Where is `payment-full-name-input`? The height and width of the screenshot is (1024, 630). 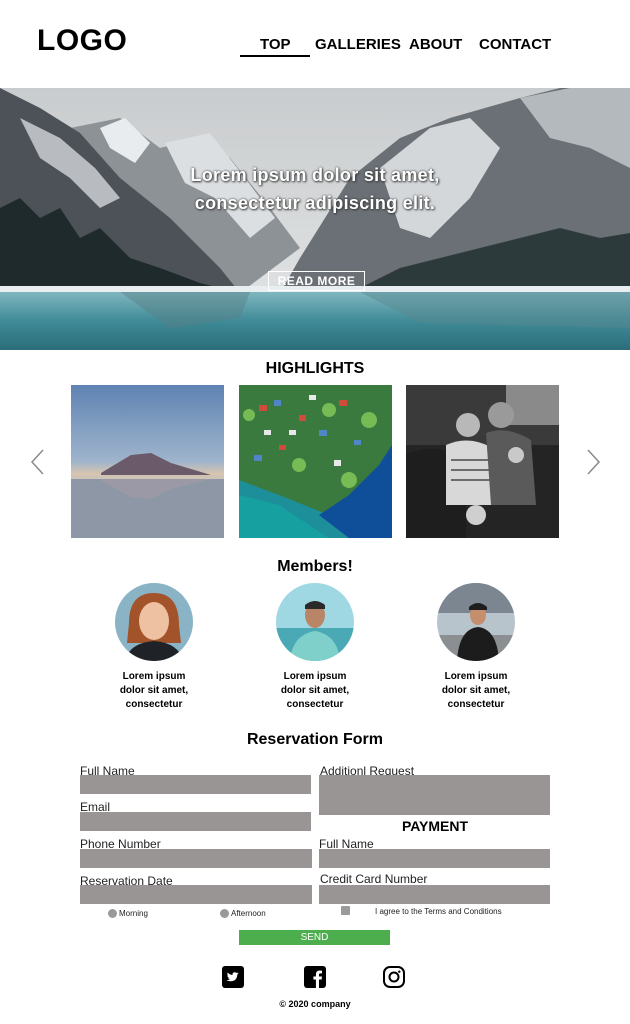
payment-full-name-input is located at coordinates (434, 858).